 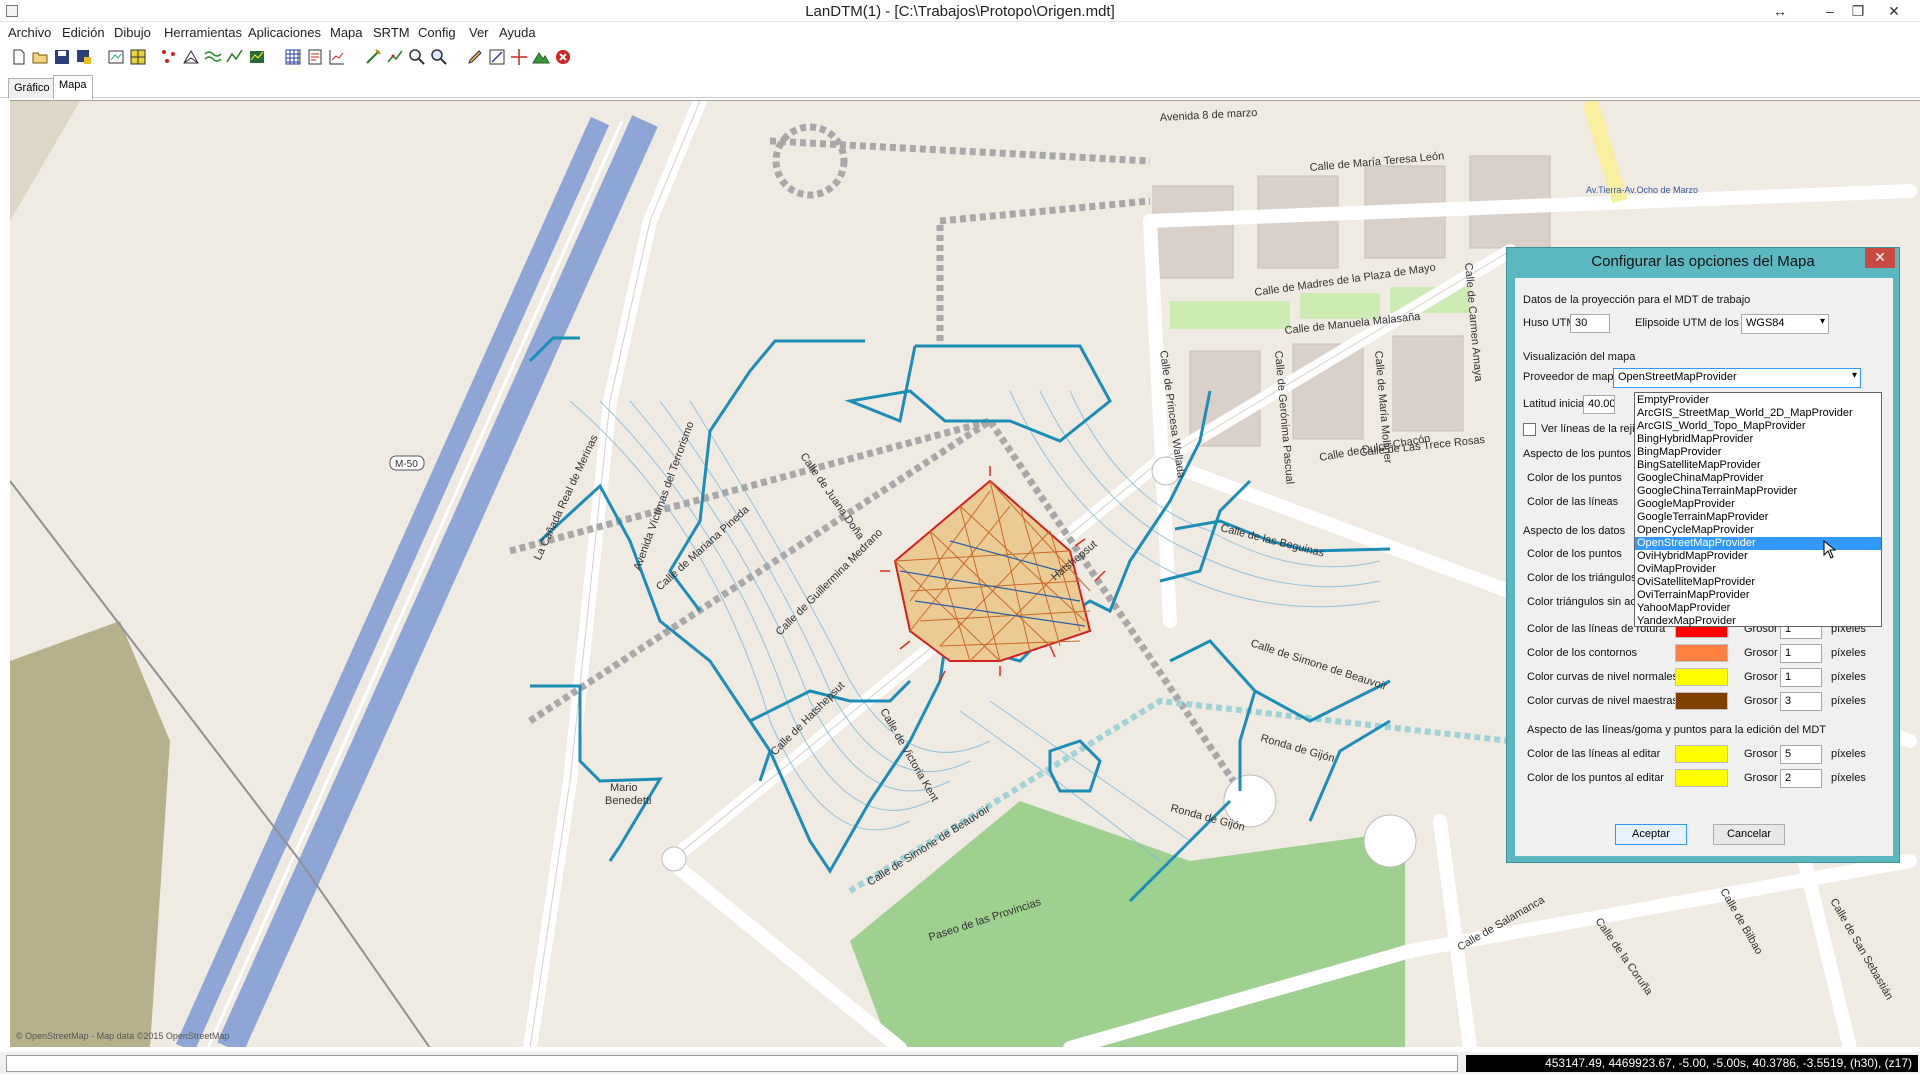 I want to click on line-color-label: Color de las líneas, so click(x=1573, y=502).